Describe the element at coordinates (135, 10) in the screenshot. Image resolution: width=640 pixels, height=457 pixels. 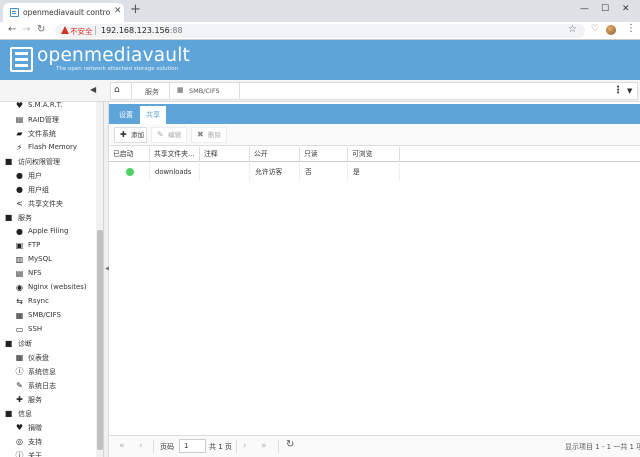
I see `new-tab-button: +` at that location.